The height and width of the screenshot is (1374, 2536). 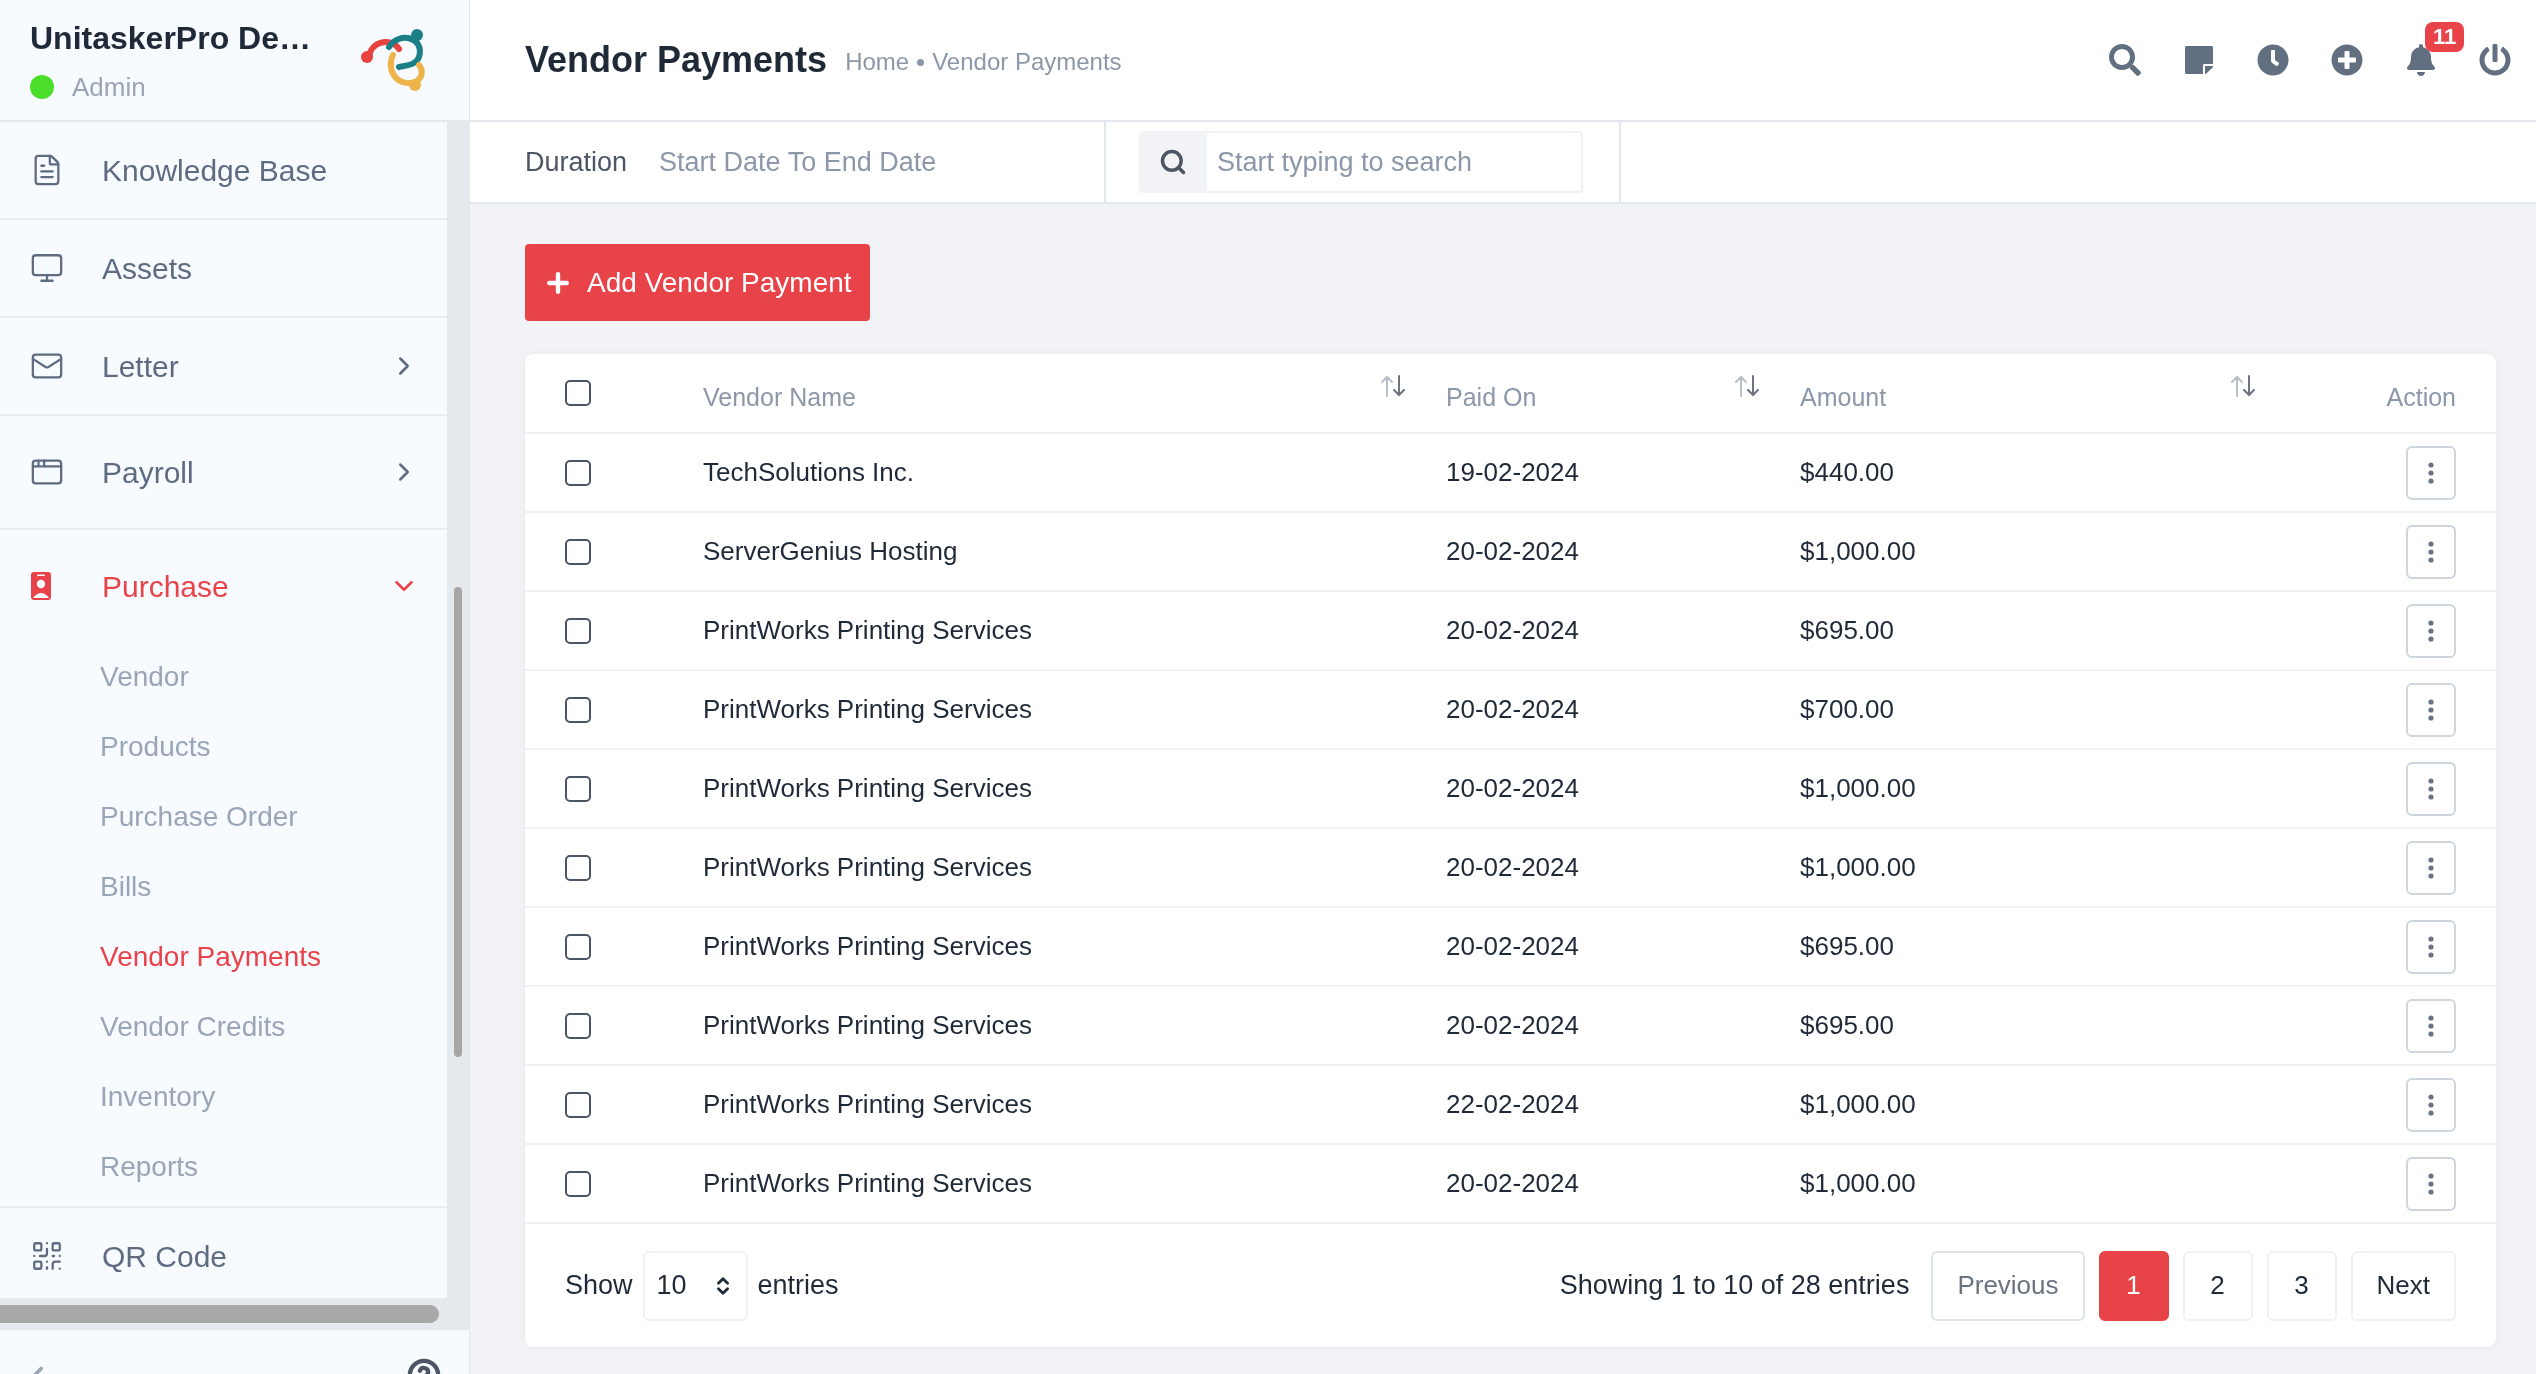 What do you see at coordinates (1847, 709) in the screenshot?
I see `table-cell-text: $700.00` at bounding box center [1847, 709].